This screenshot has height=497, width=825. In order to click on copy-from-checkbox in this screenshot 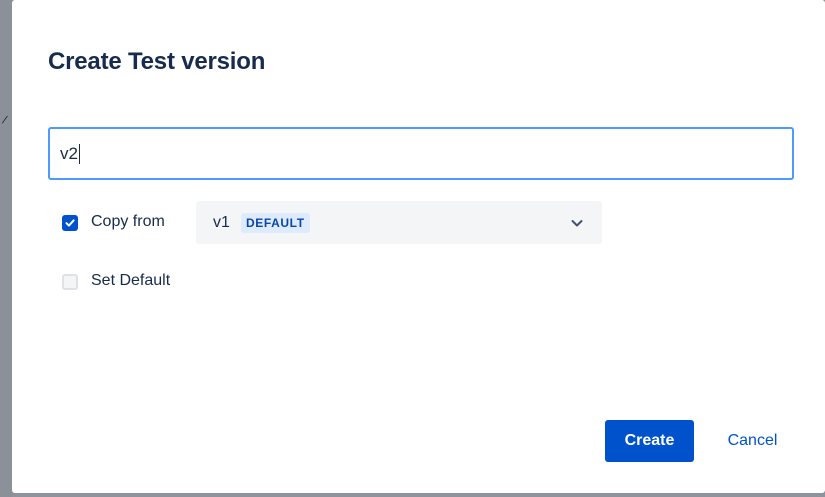, I will do `click(70, 223)`.